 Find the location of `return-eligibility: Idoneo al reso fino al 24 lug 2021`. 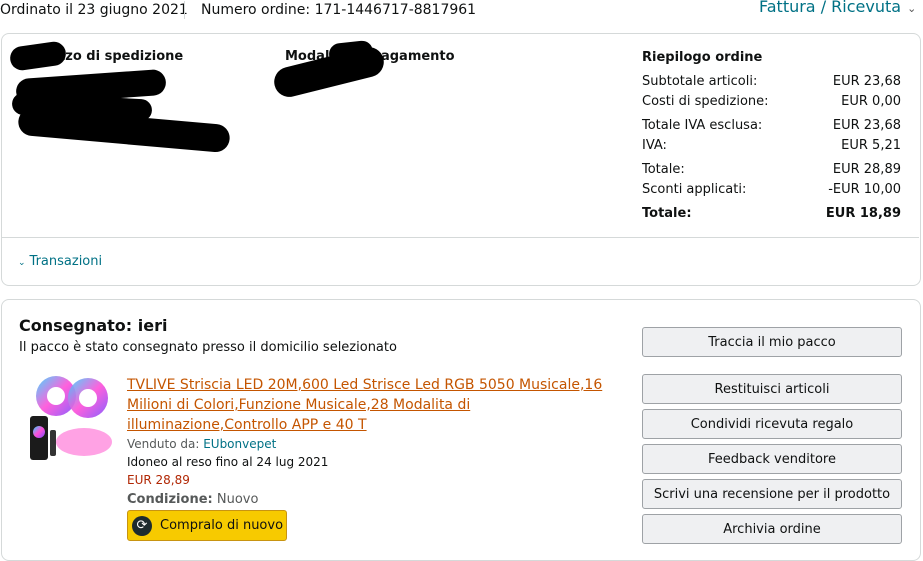

return-eligibility: Idoneo al reso fino al 24 lug 2021 is located at coordinates (228, 462).